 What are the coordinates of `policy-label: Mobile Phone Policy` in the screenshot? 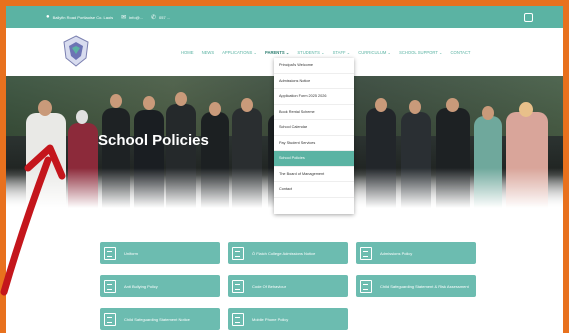 It's located at (270, 319).